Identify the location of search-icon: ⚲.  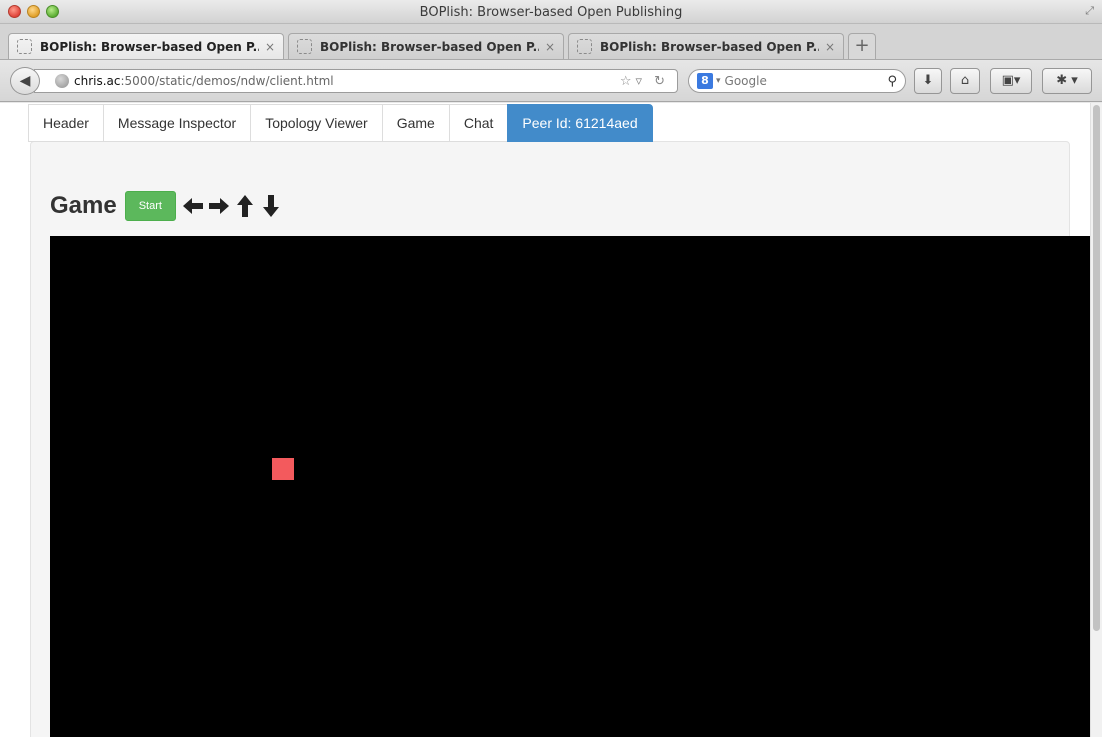
(892, 81).